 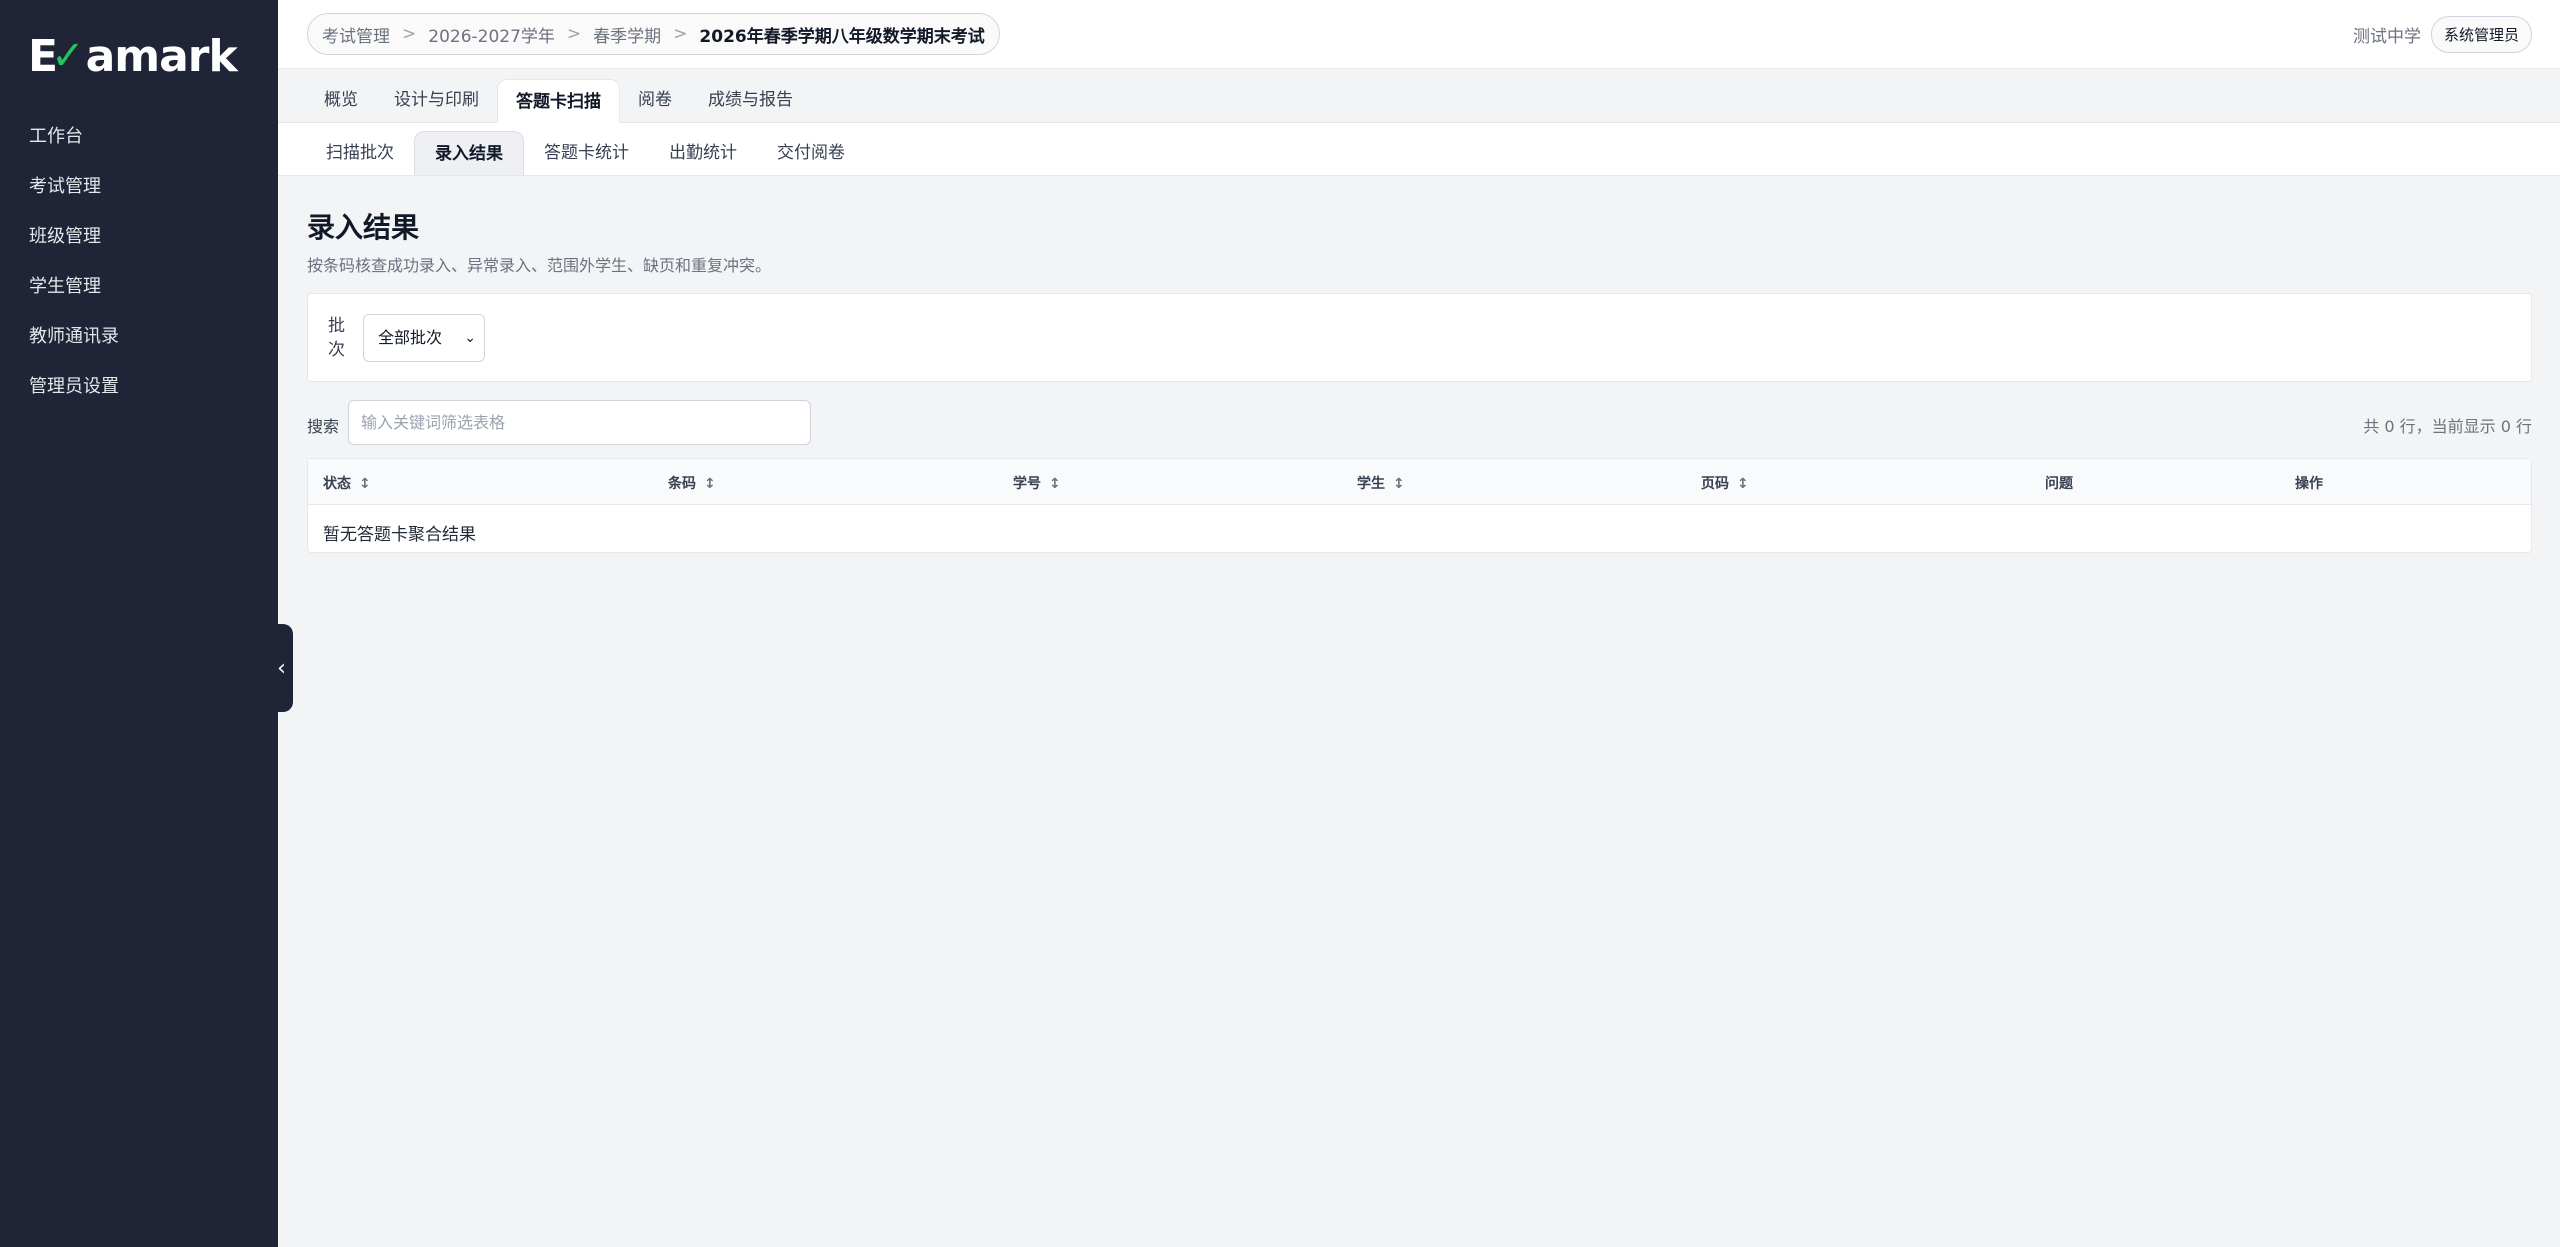 What do you see at coordinates (470, 338) in the screenshot?
I see `chevron-down-icon: ⌄` at bounding box center [470, 338].